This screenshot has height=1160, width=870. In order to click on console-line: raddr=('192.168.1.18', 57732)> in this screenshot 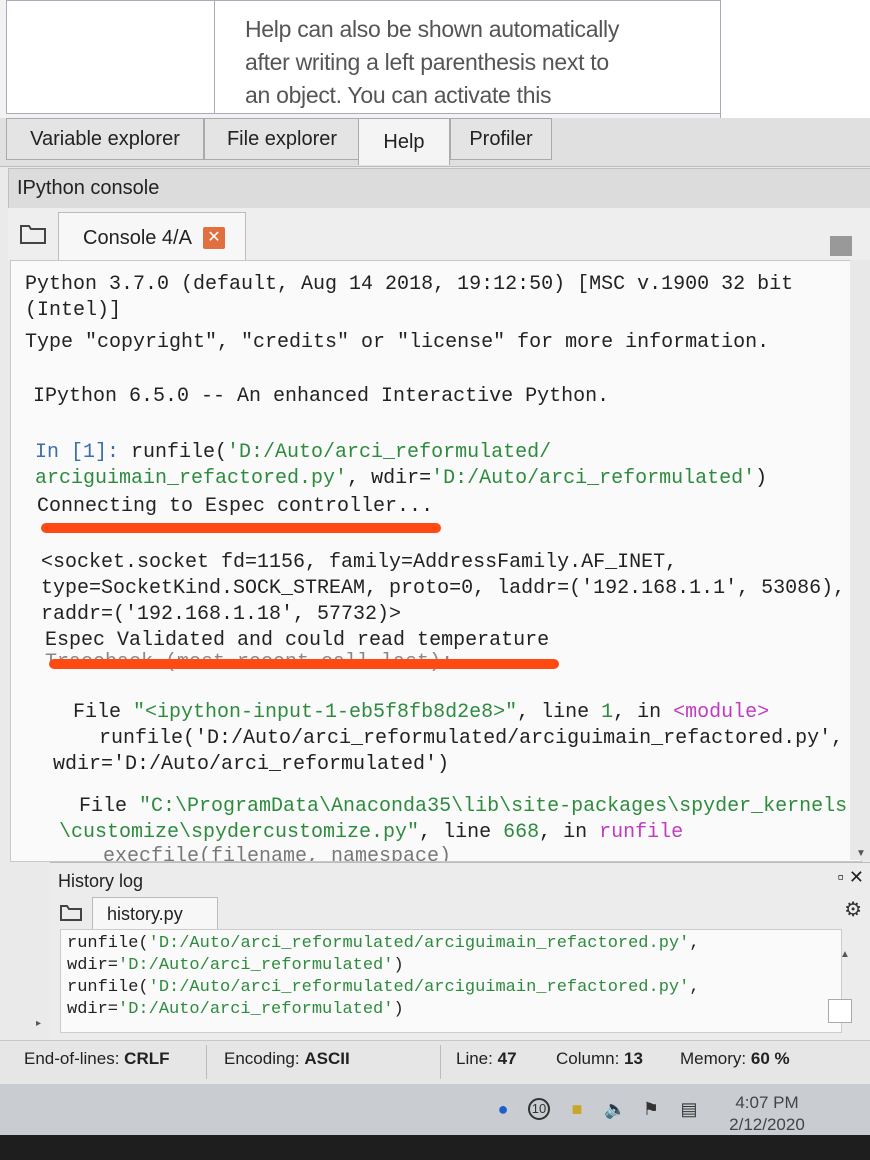, I will do `click(221, 614)`.